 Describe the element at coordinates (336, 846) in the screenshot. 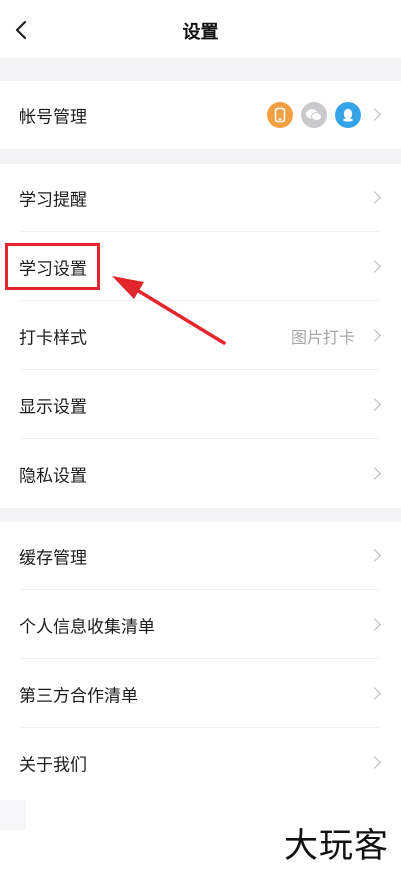

I see `watermark-logo: 大玩客` at that location.